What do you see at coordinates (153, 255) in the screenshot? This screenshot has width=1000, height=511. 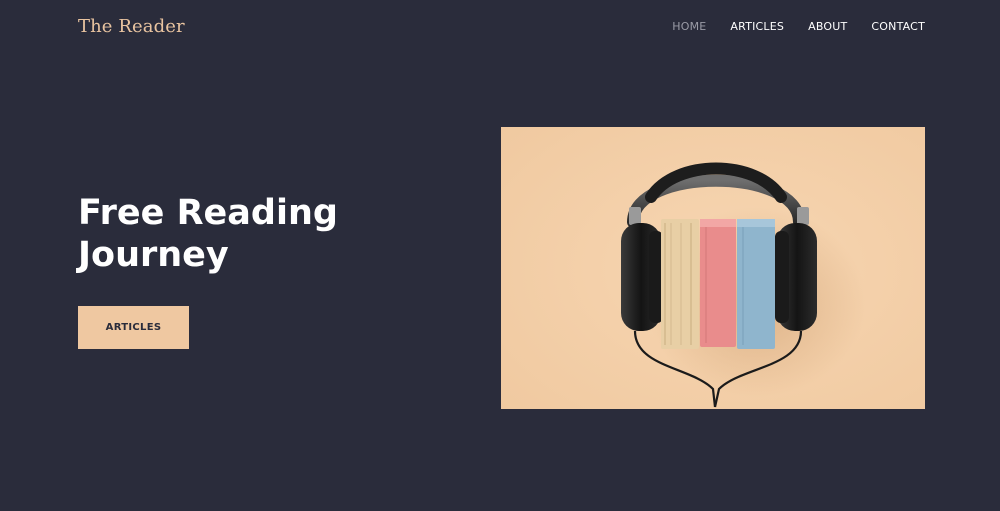 I see `hero-title-line-2: Journey` at bounding box center [153, 255].